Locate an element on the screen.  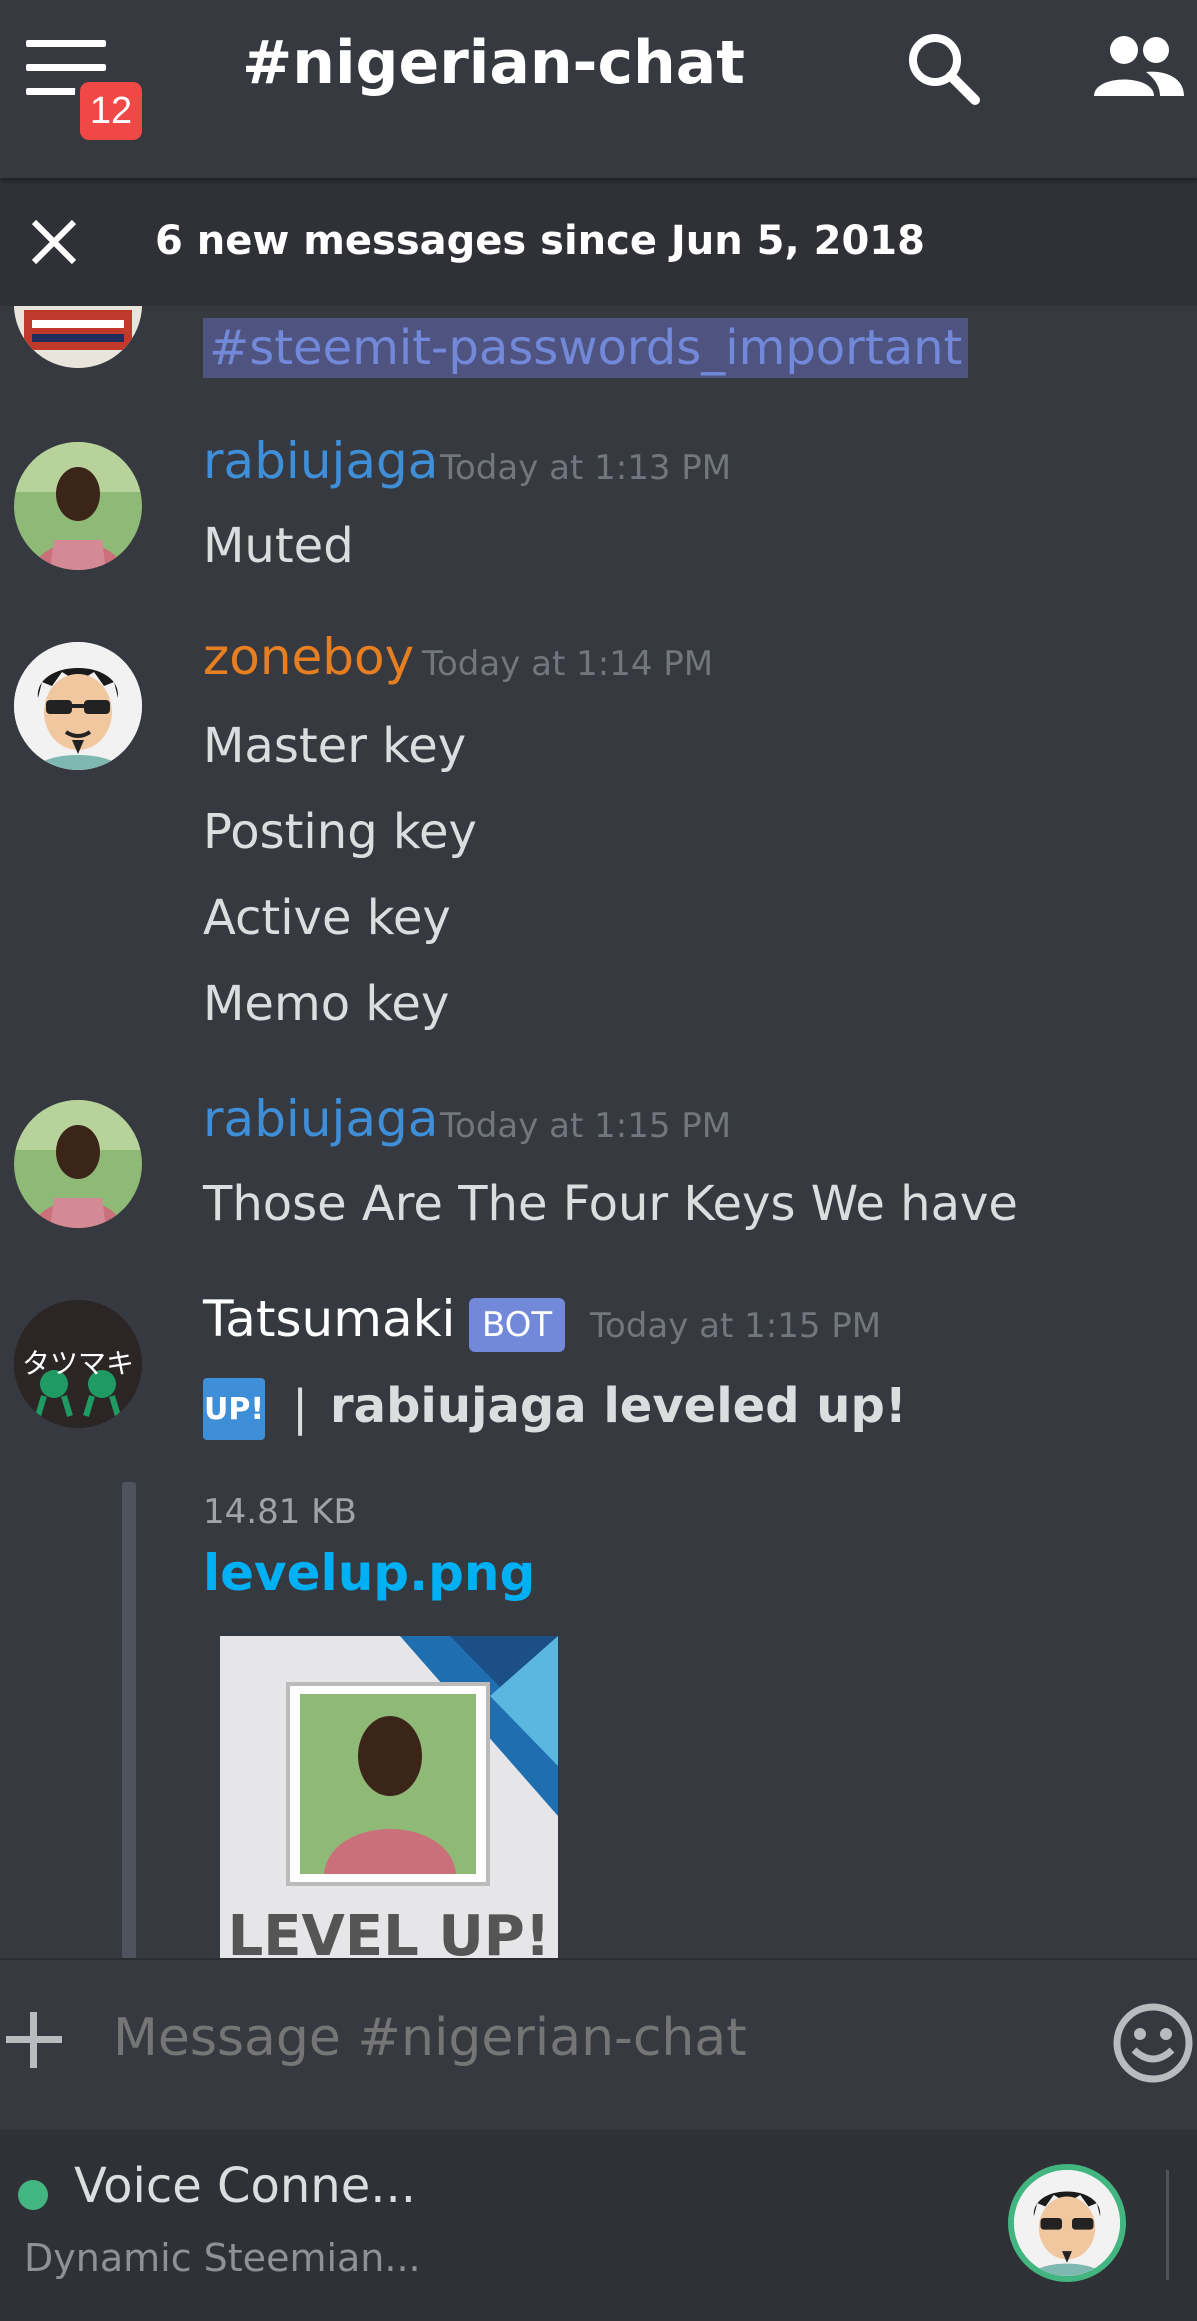
message-author: zoneboy is located at coordinates (308, 657).